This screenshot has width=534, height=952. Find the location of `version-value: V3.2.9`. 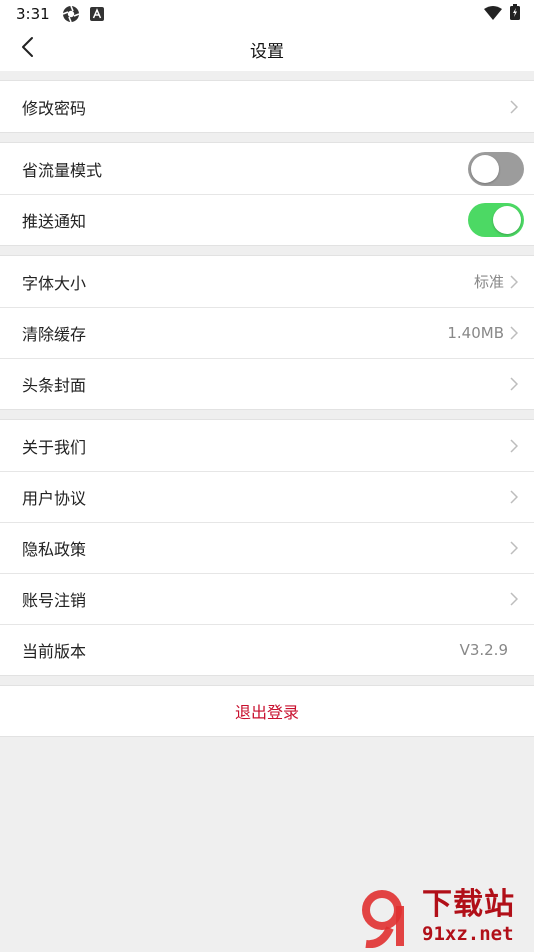

version-value: V3.2.9 is located at coordinates (484, 650).